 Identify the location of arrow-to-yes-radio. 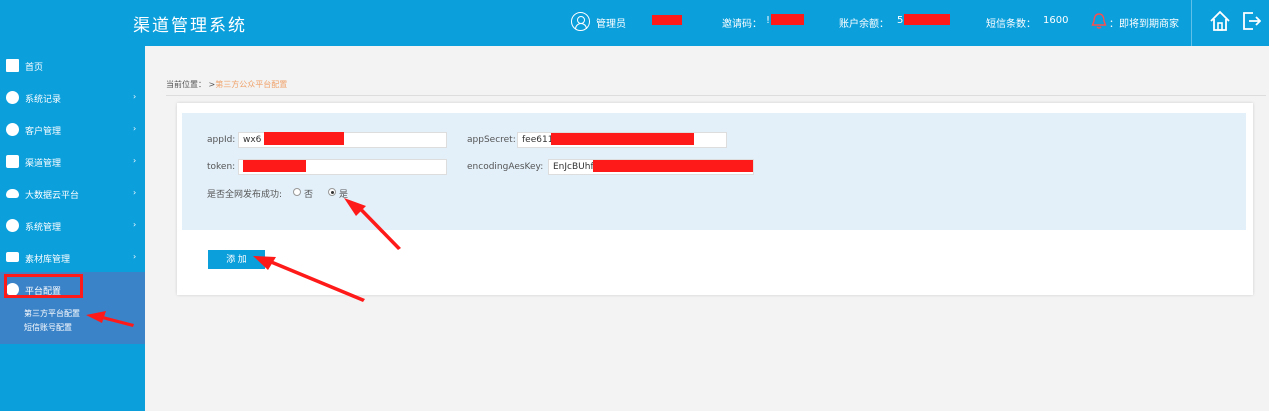
(372, 224).